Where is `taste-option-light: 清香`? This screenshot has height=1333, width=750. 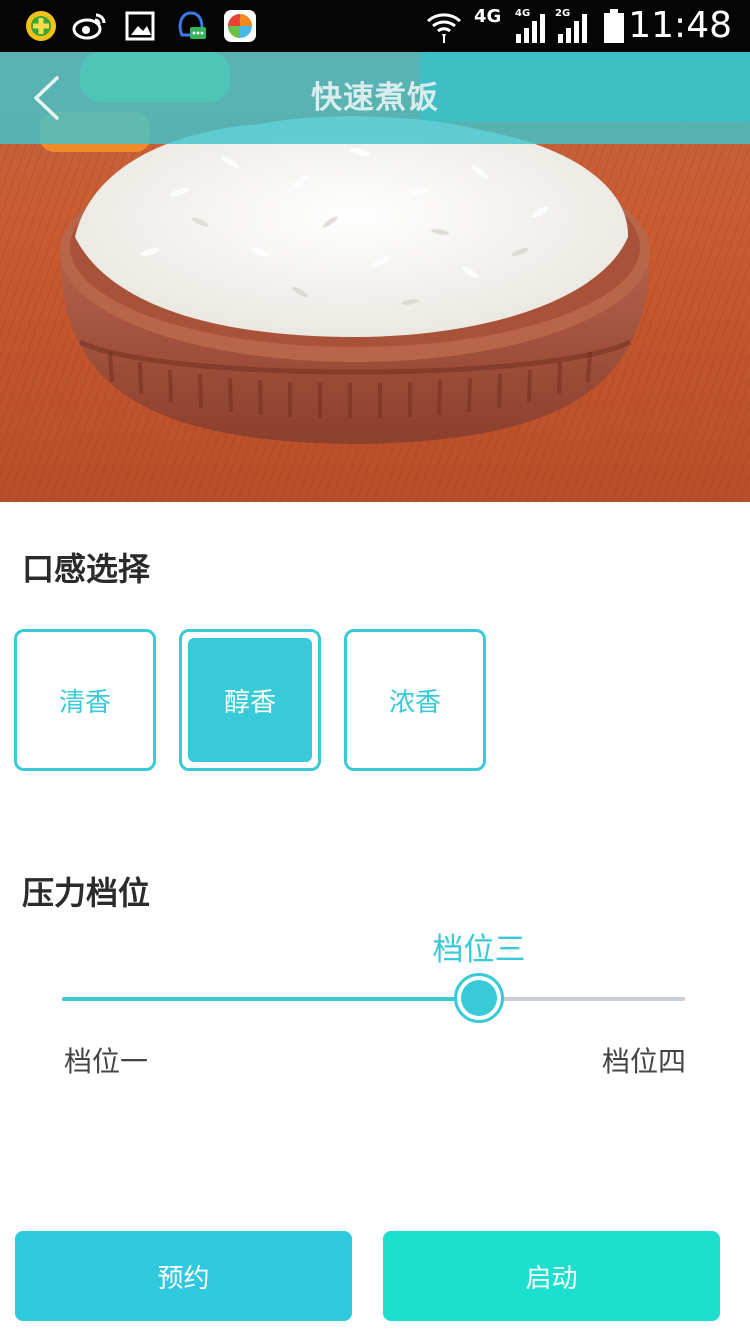 taste-option-light: 清香 is located at coordinates (85, 700).